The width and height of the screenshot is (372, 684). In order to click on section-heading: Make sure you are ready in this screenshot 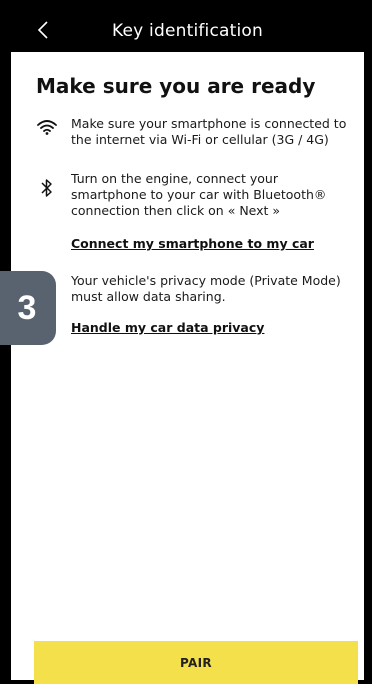, I will do `click(176, 86)`.